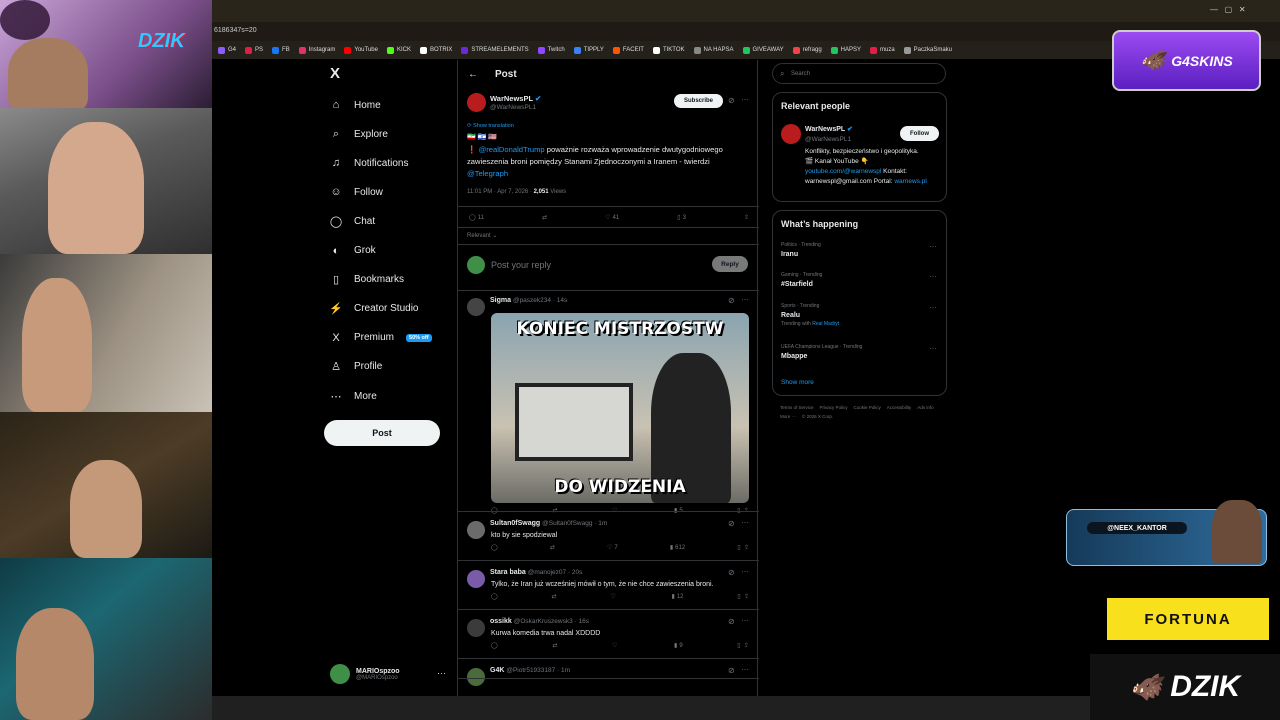  I want to click on post-button: Post, so click(382, 433).